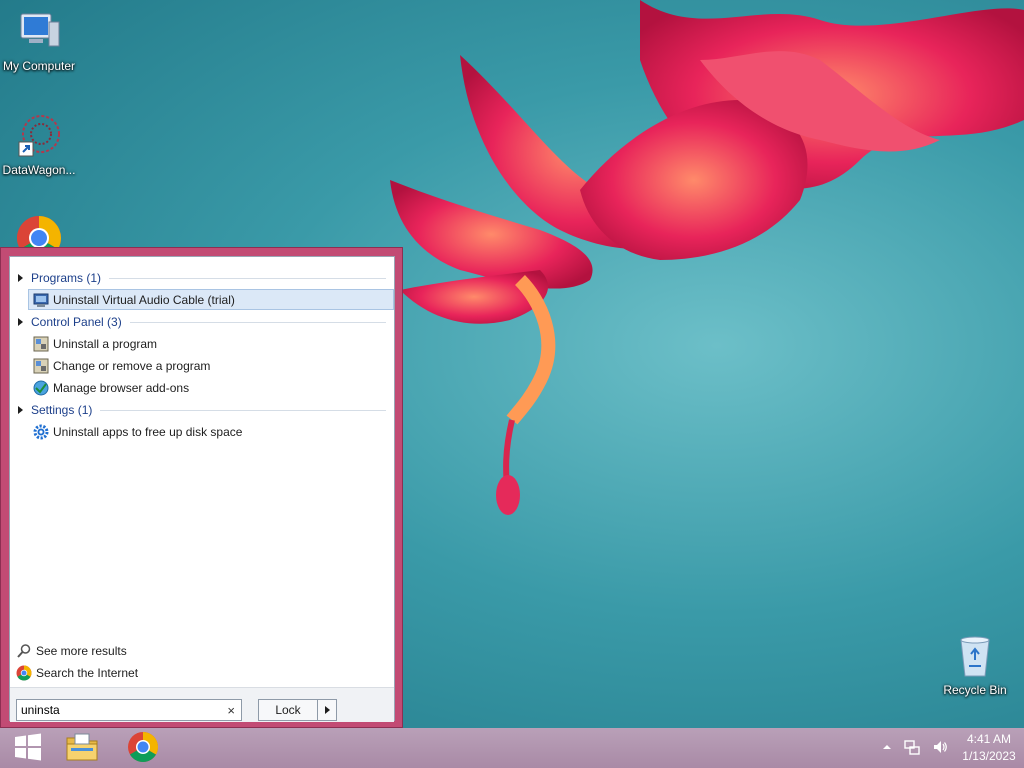 The width and height of the screenshot is (1024, 768). I want to click on result-change-or-remove-a-program: Change or remove a program, so click(211, 365).